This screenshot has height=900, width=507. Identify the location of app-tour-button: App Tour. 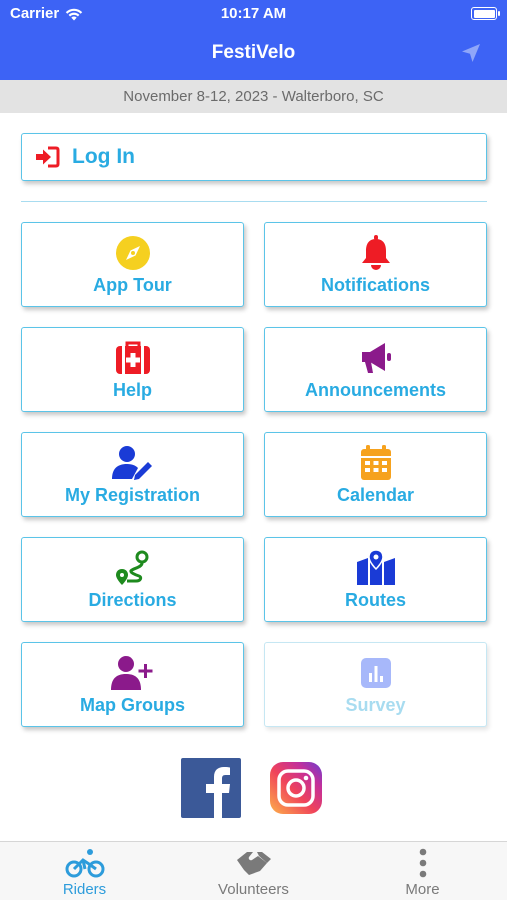
(132, 264).